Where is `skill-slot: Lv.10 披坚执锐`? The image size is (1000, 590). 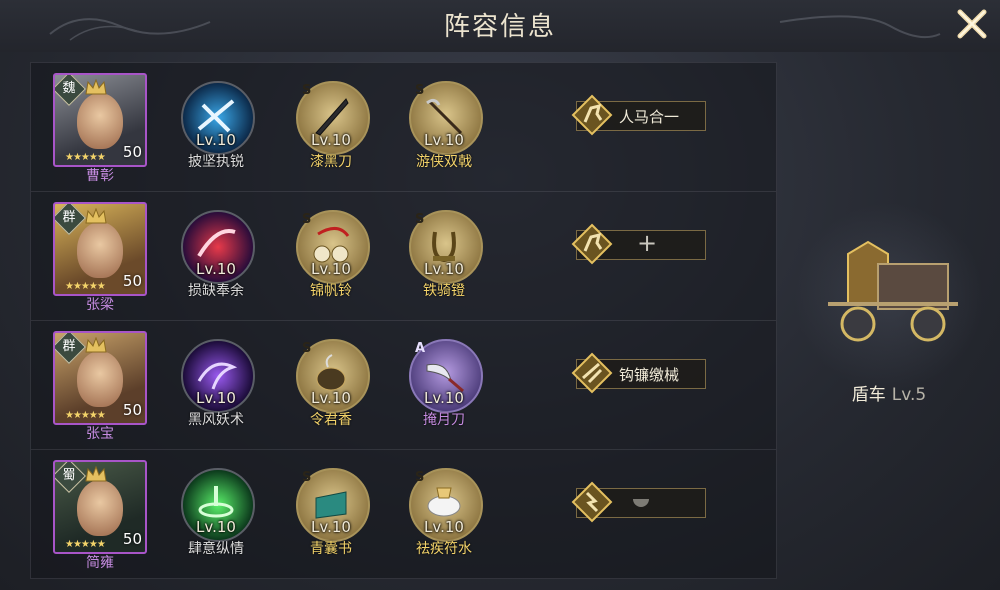
skill-slot: Lv.10 披坚执锐 is located at coordinates (218, 125).